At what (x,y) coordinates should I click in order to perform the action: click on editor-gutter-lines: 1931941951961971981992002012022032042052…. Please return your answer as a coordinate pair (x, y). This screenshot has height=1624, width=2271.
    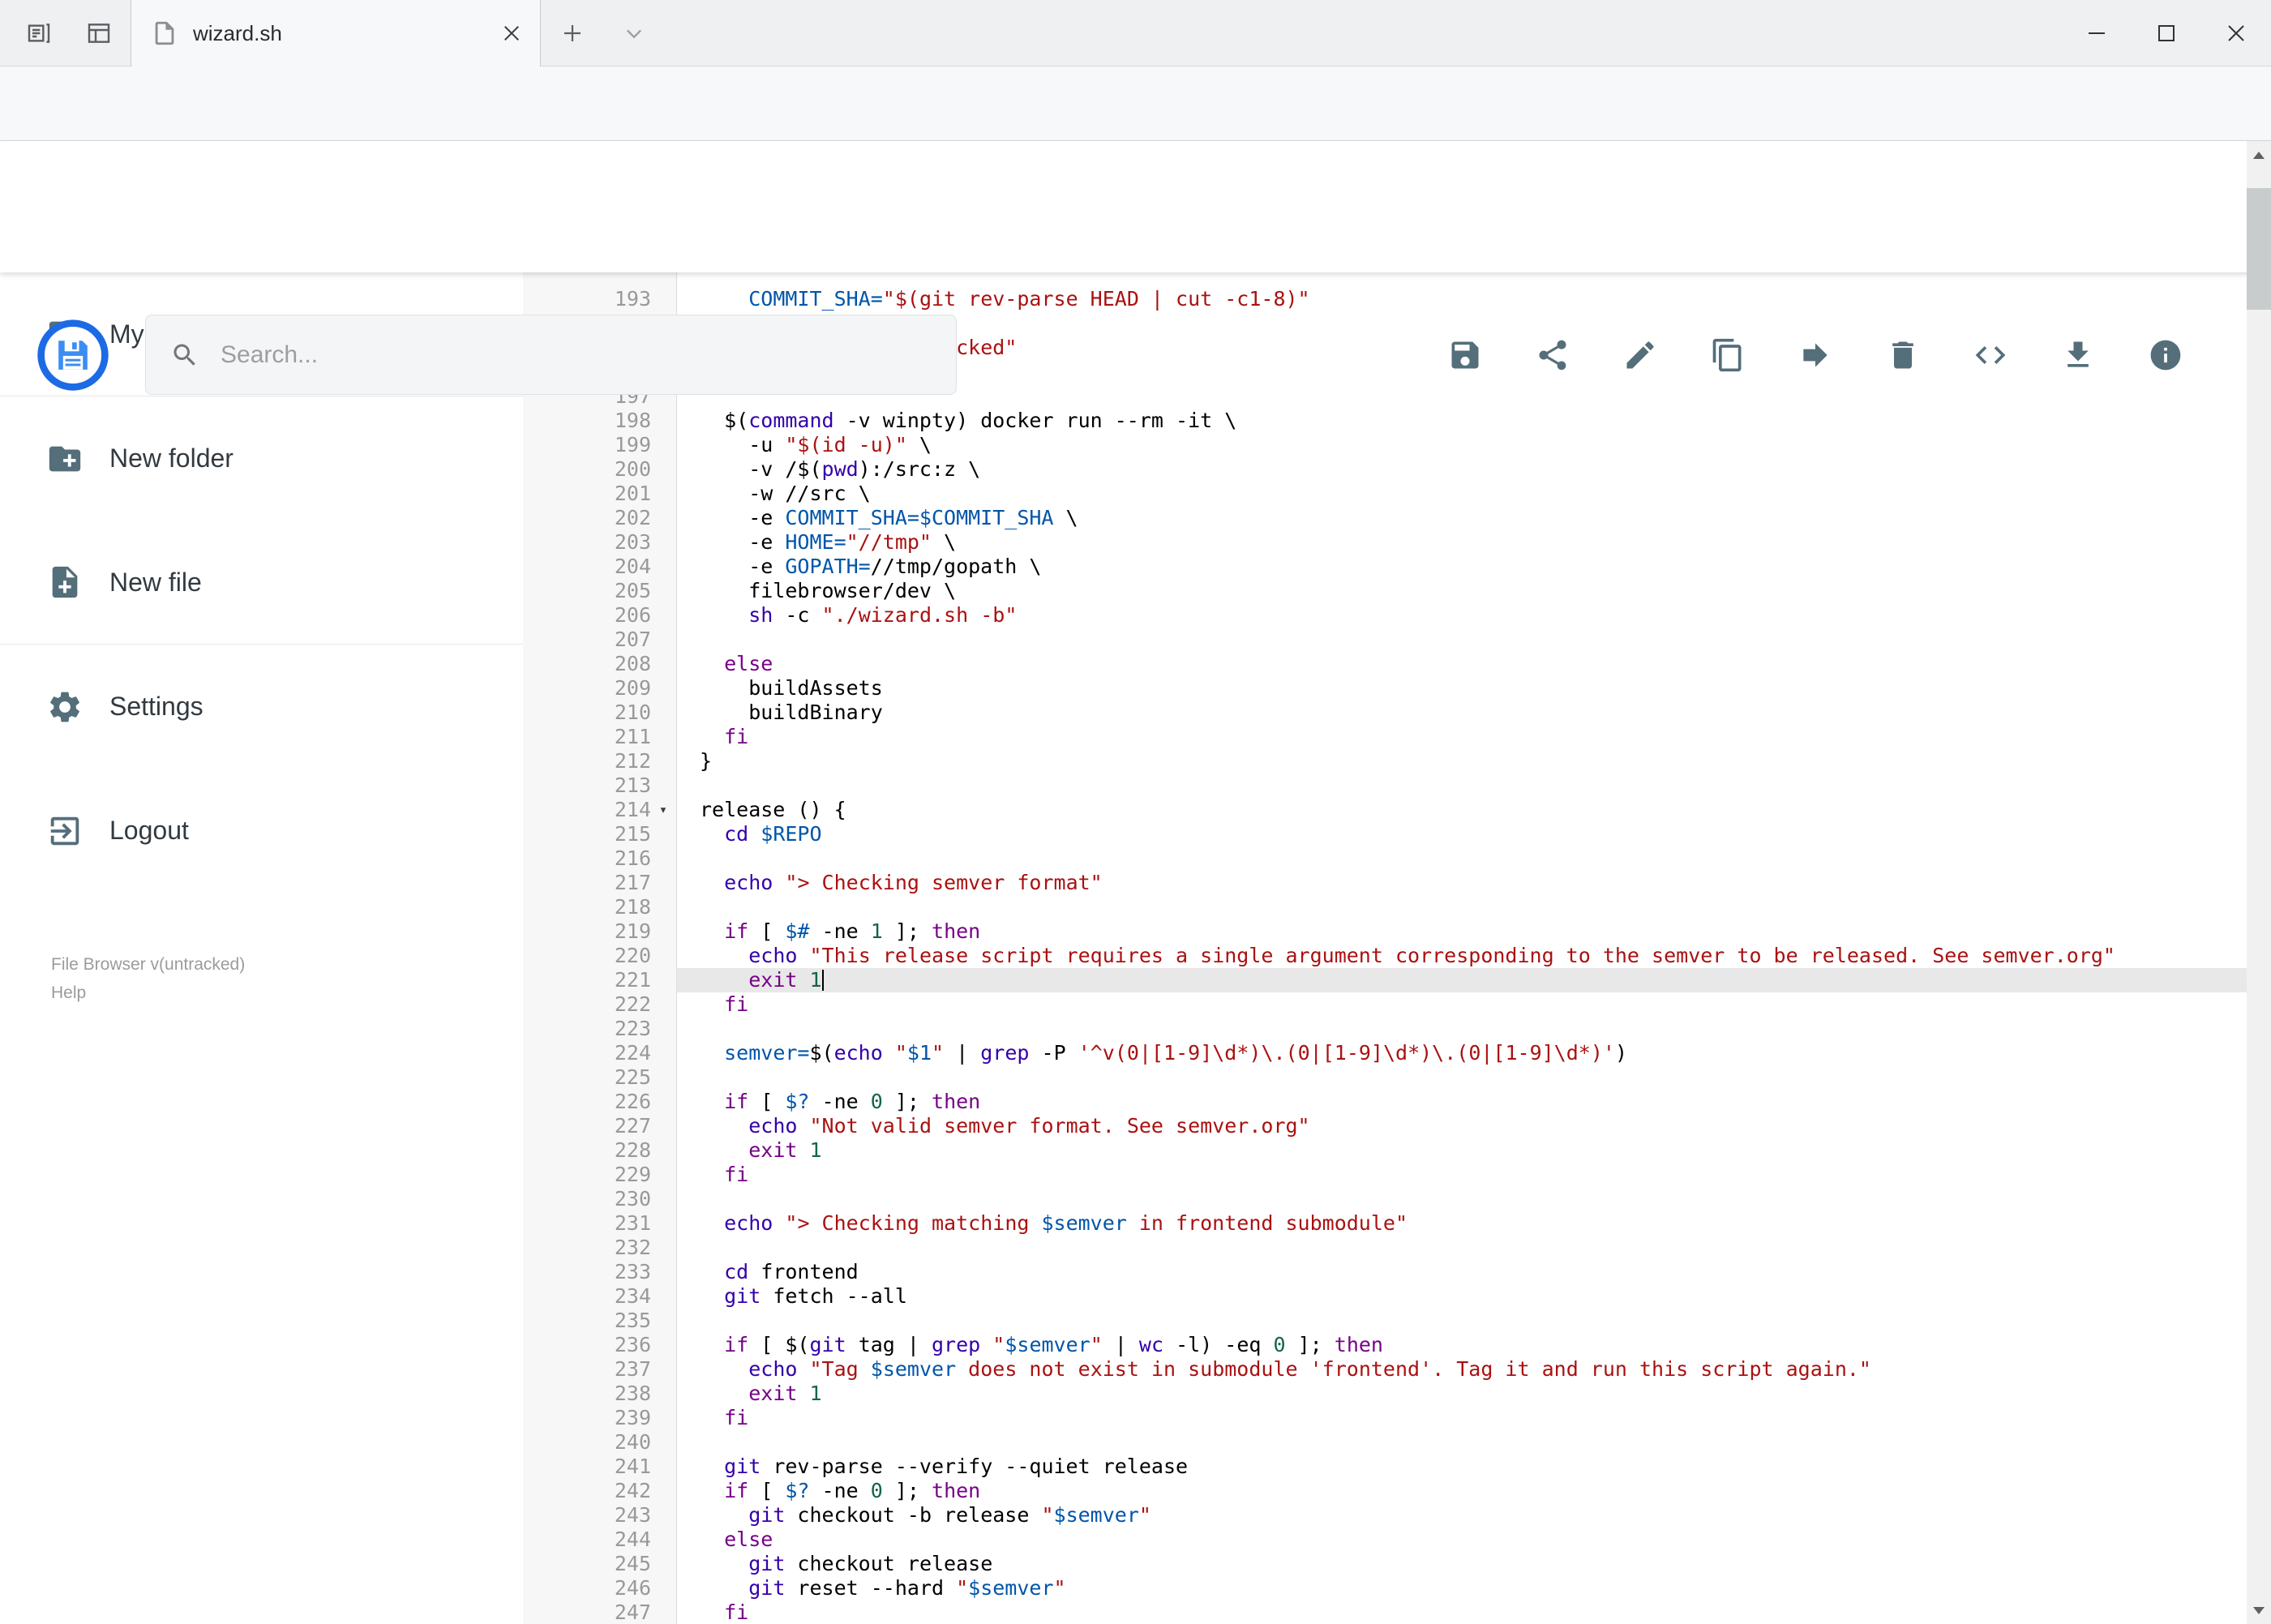
    Looking at the image, I should click on (599, 948).